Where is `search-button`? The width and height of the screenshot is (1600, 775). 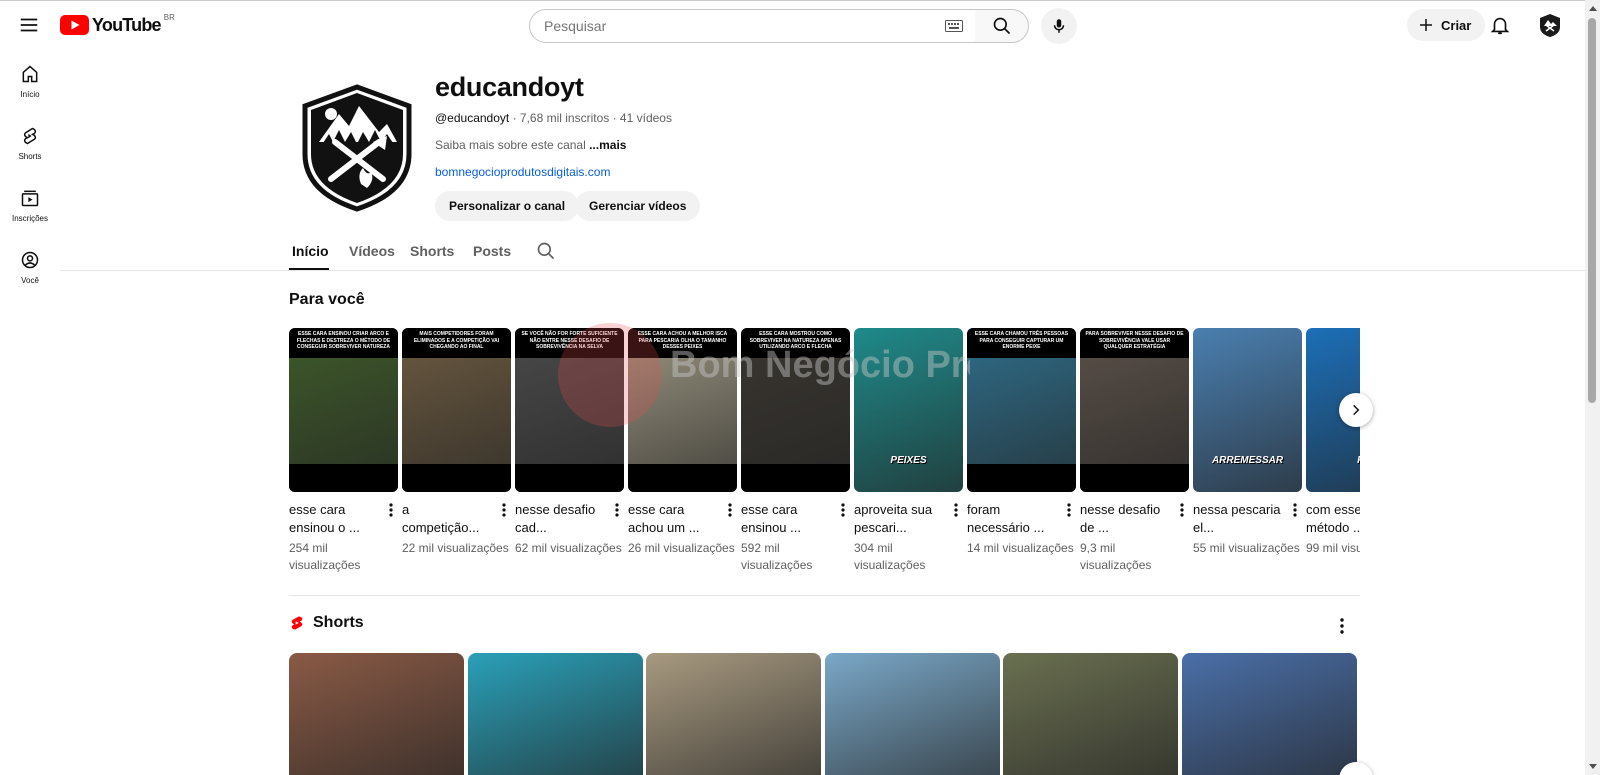 search-button is located at coordinates (1002, 26).